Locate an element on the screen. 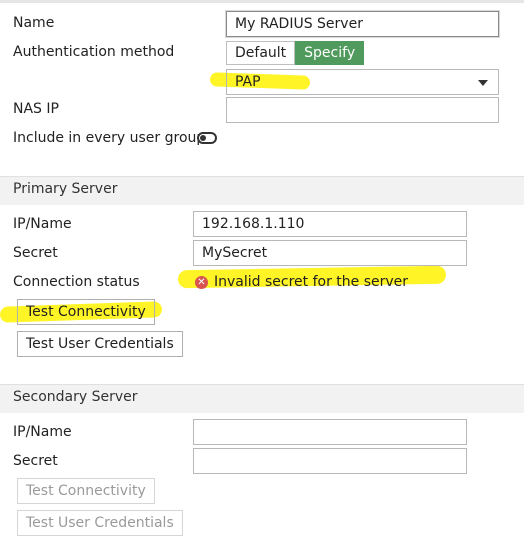 The width and height of the screenshot is (524, 557). secondary-server-header: Secondary Server is located at coordinates (262, 398).